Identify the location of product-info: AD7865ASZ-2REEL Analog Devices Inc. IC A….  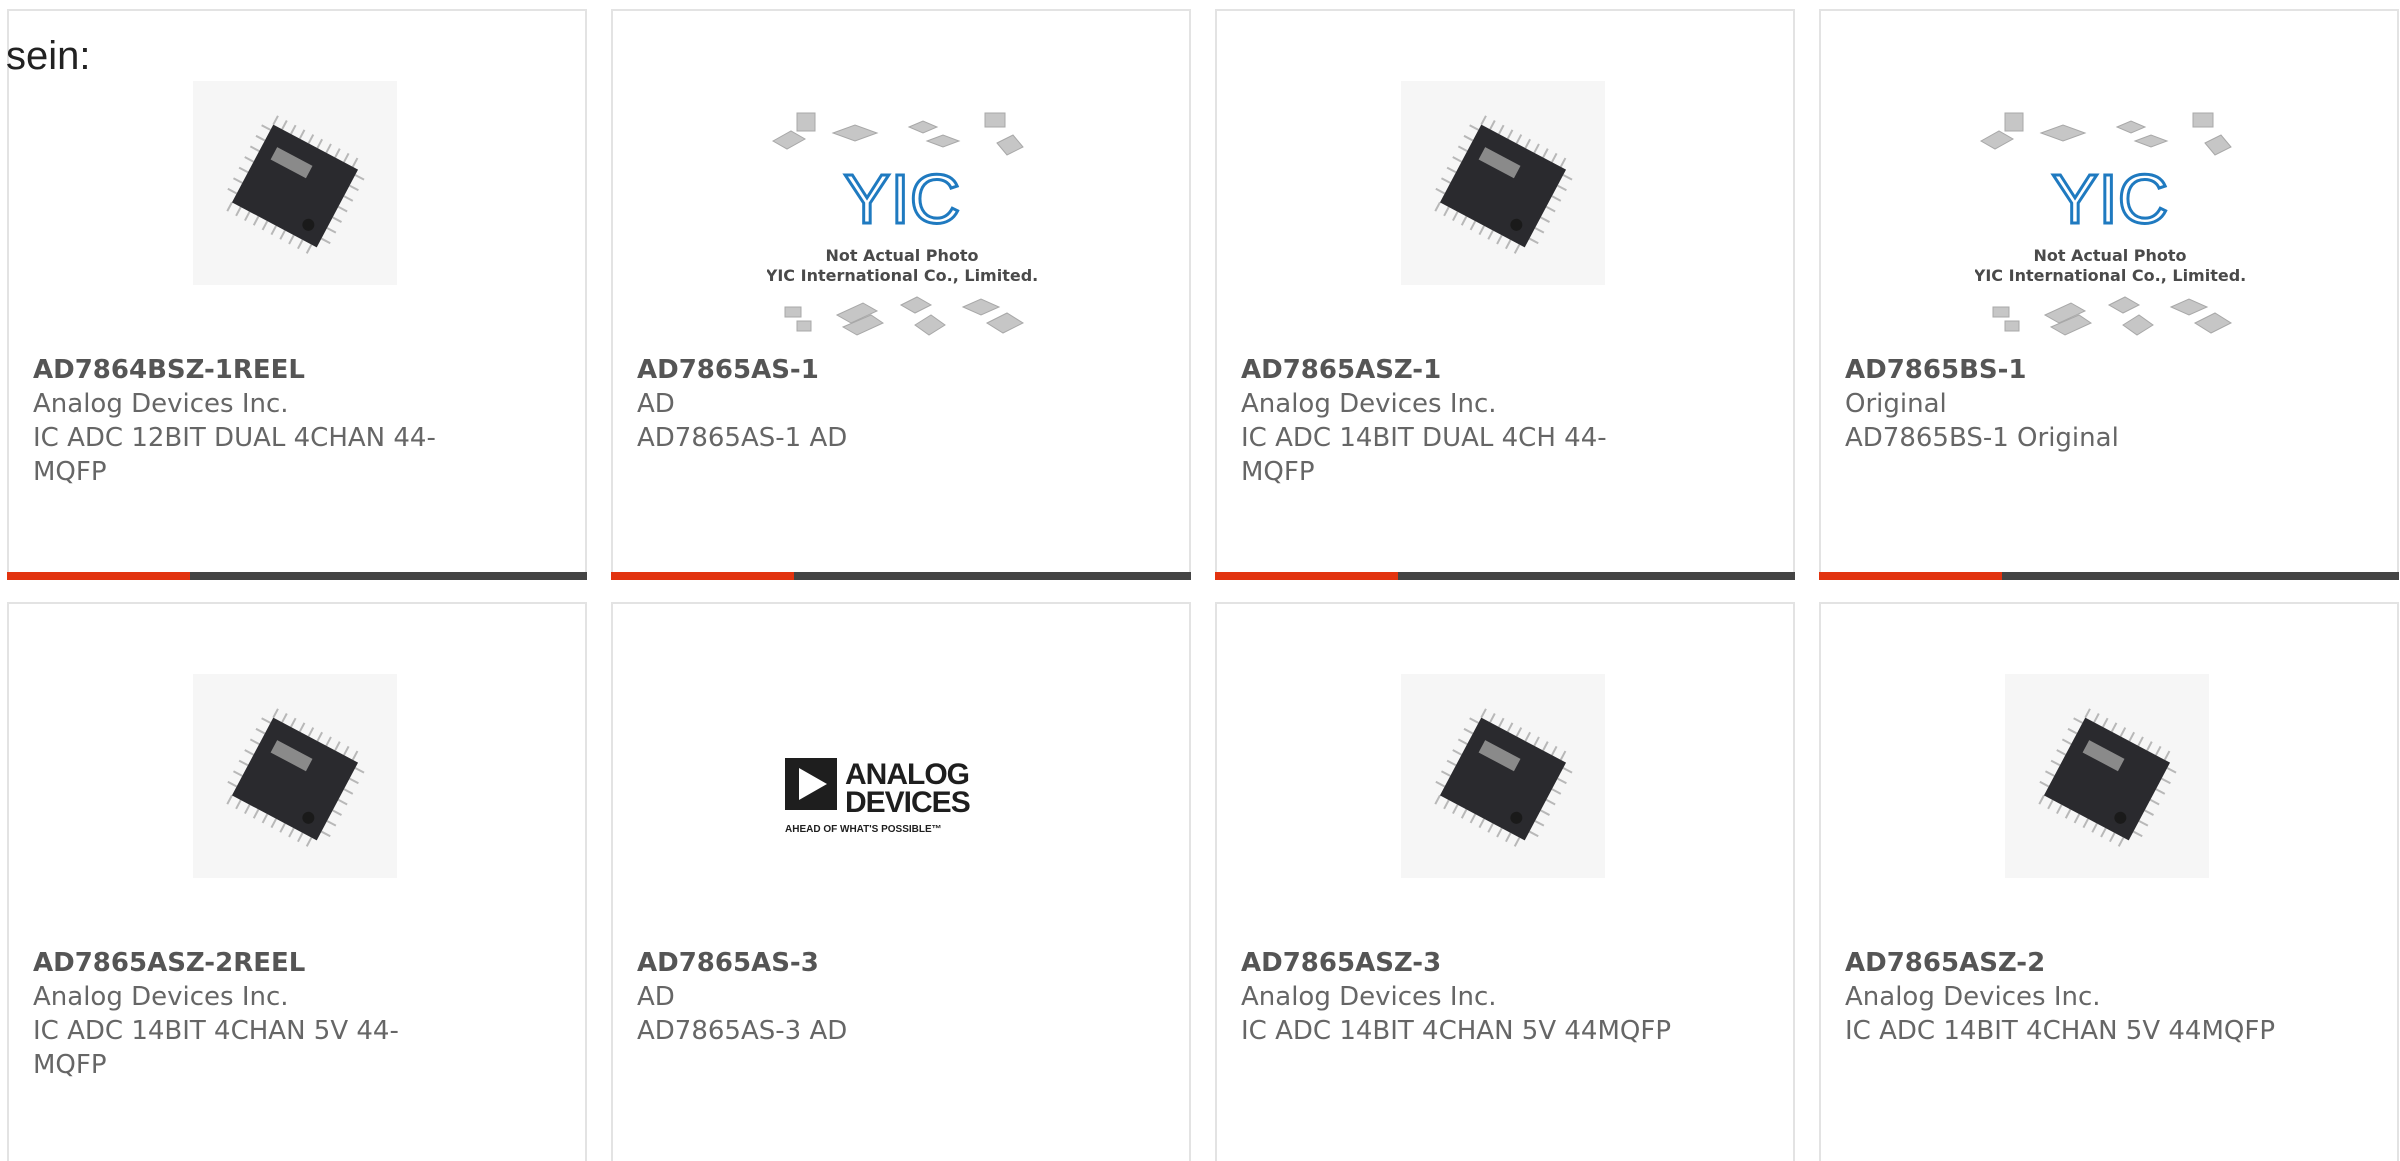
(248, 1014).